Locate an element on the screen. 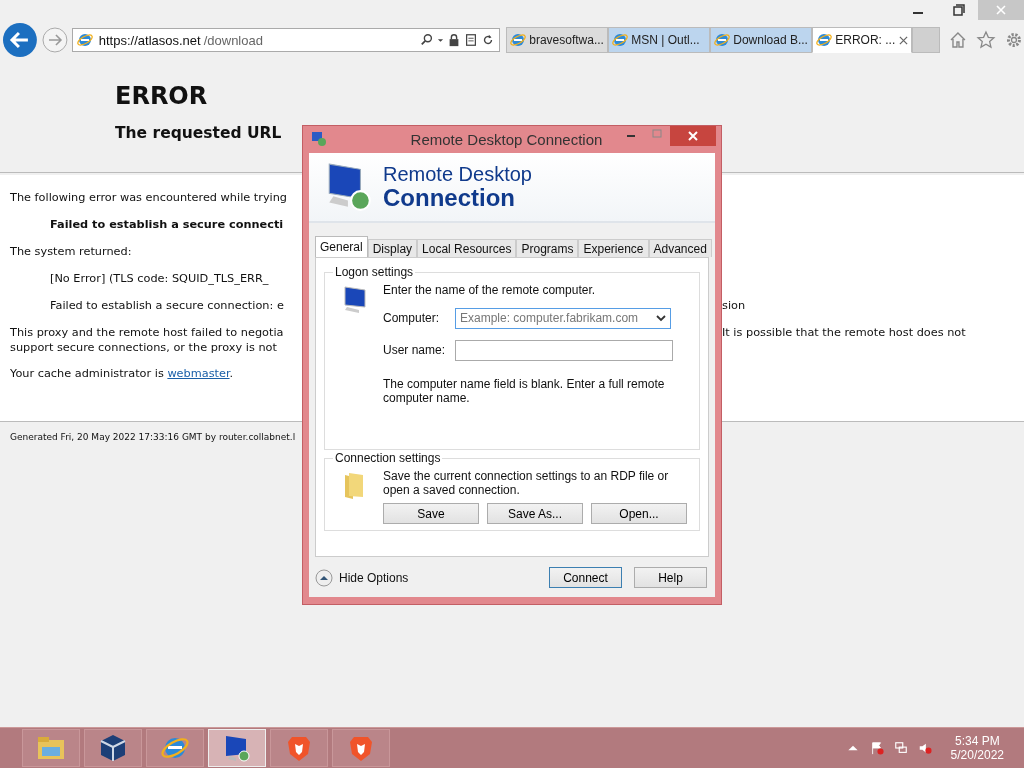 The image size is (1024, 768). cube-icon is located at coordinates (113, 748).